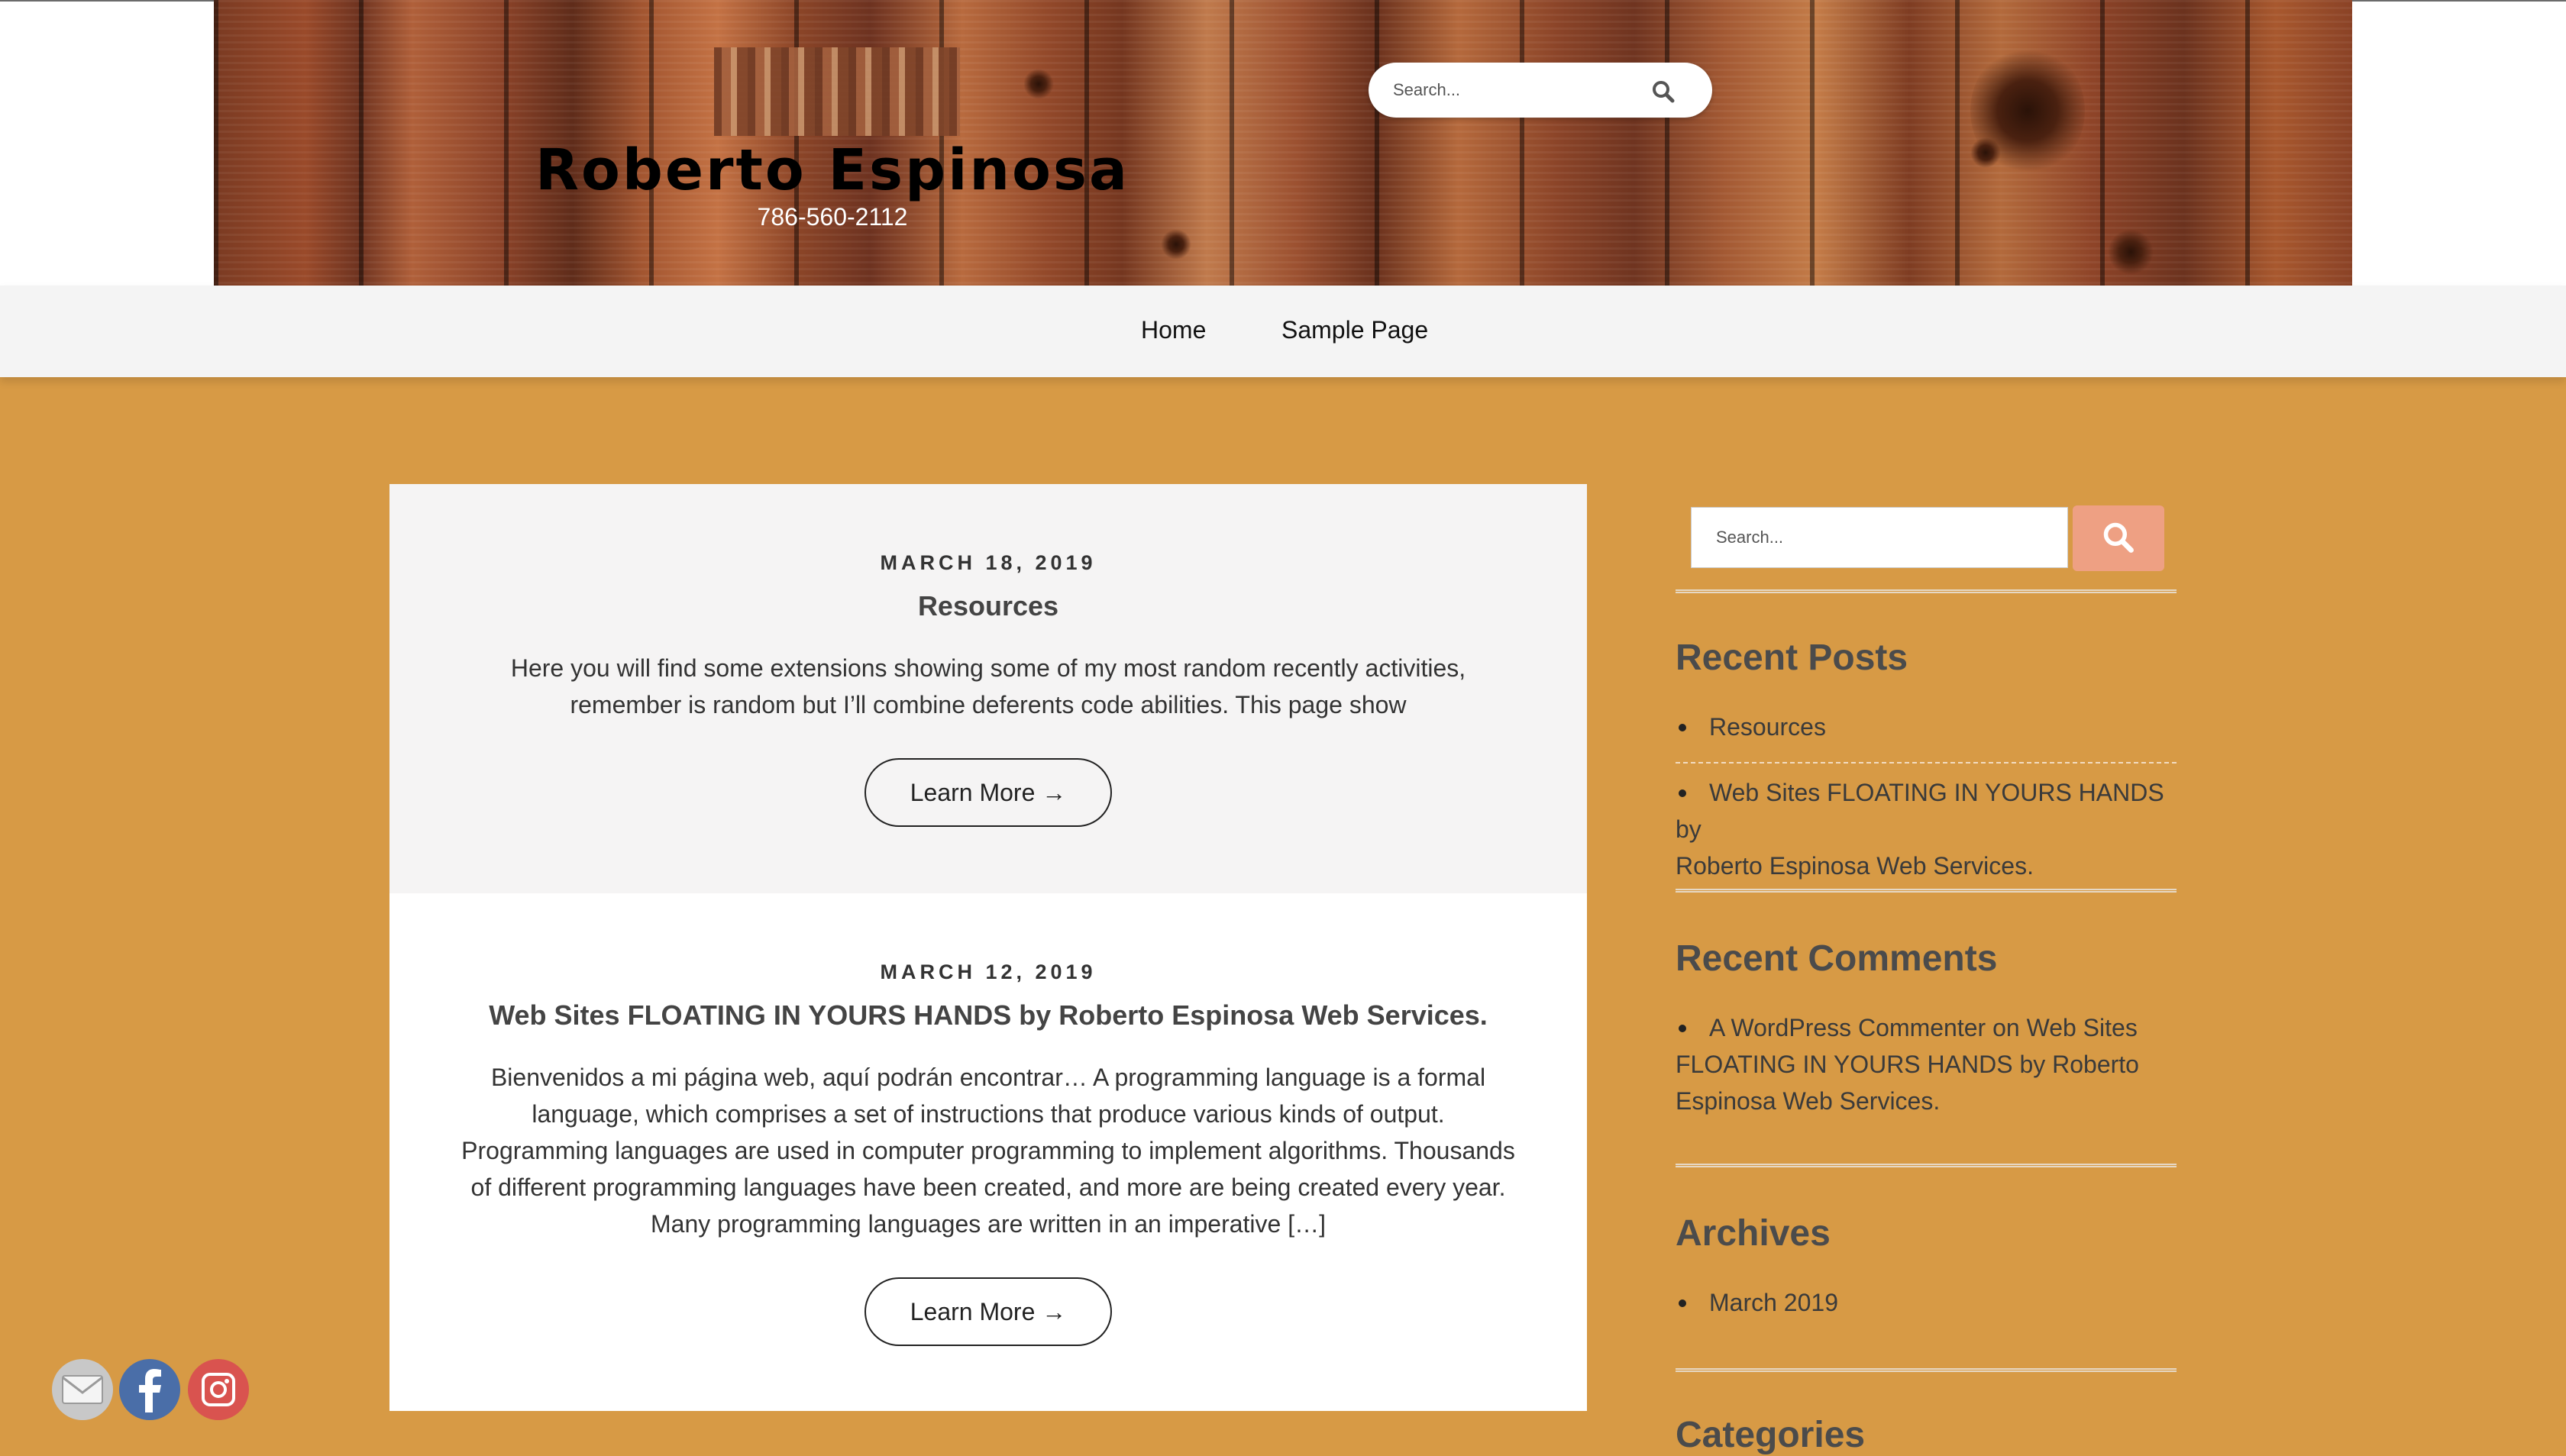 The width and height of the screenshot is (2566, 1456). Describe the element at coordinates (1513, 90) in the screenshot. I see `header-search-input` at that location.